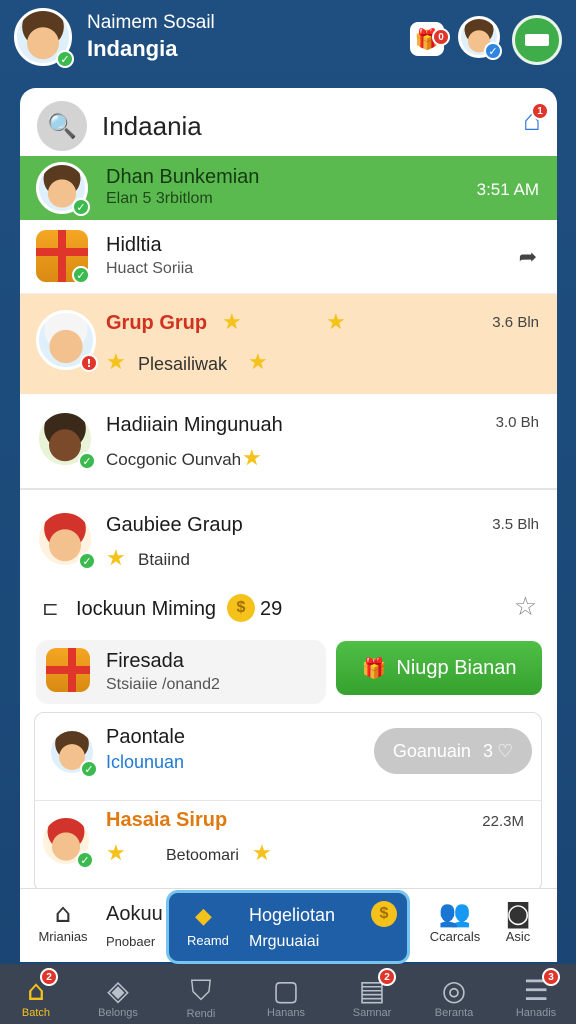 The width and height of the screenshot is (576, 1024). I want to click on gift-avatar, so click(68, 670).